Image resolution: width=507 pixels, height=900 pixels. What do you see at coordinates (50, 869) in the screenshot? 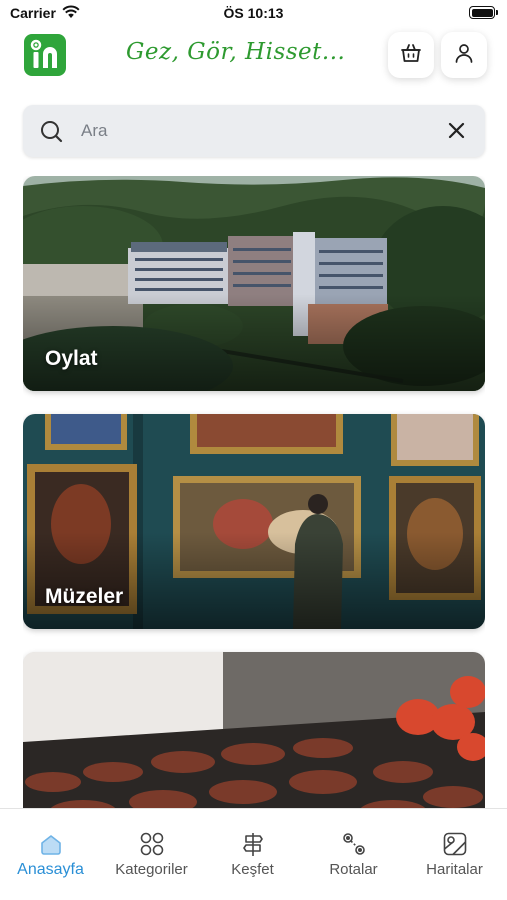
I see `tab-label: Anasayfa` at bounding box center [50, 869].